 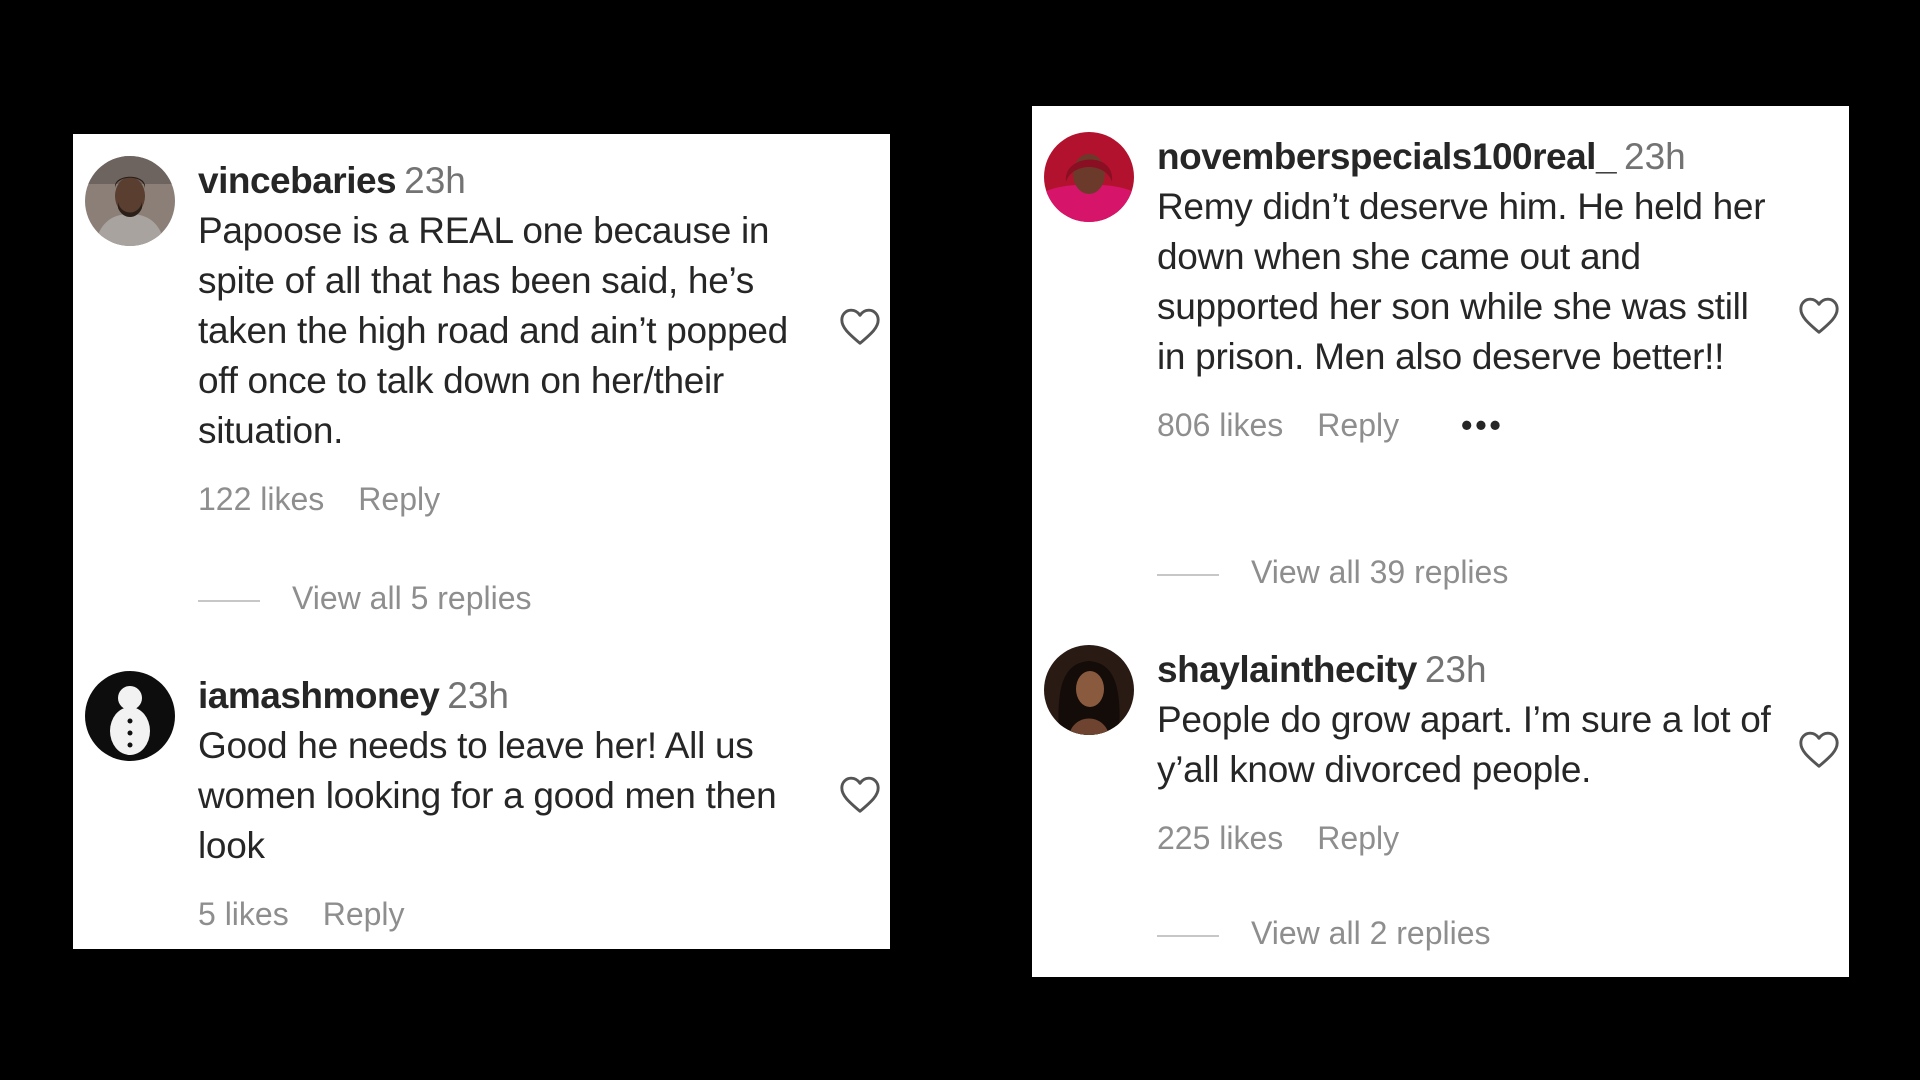 What do you see at coordinates (1387, 156) in the screenshot?
I see `comment-username: novemberspecials100real_` at bounding box center [1387, 156].